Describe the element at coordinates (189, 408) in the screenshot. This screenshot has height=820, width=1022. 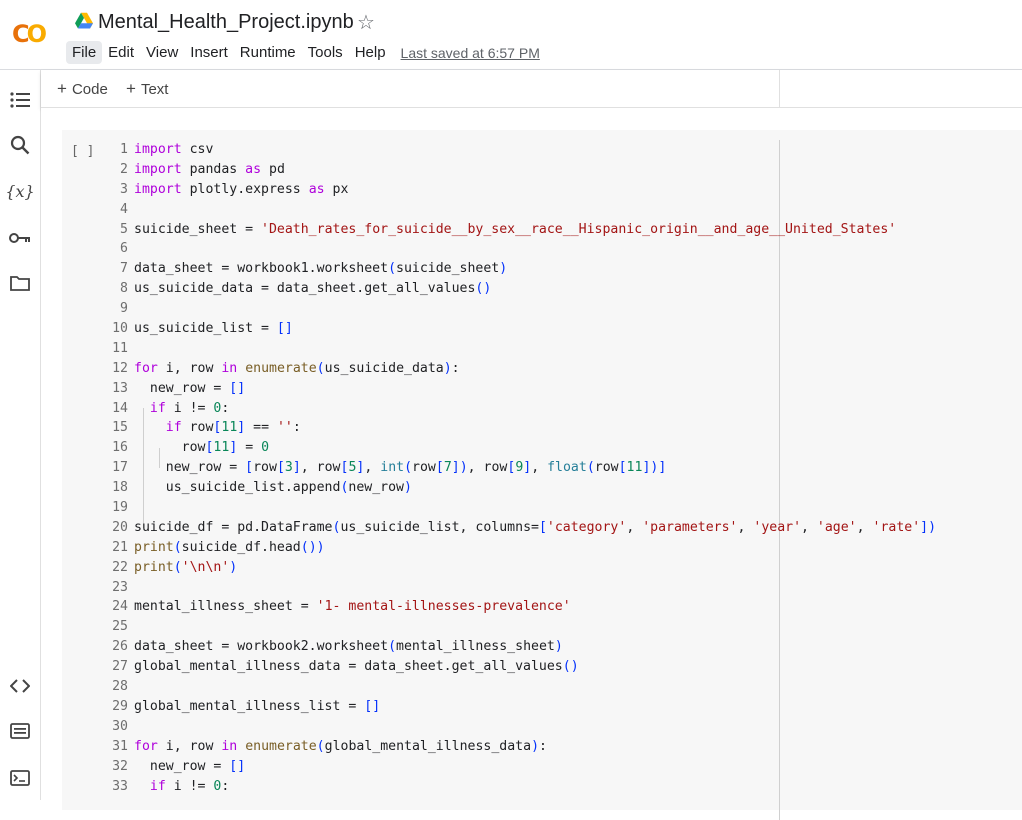
I see `code-token: i !=` at that location.